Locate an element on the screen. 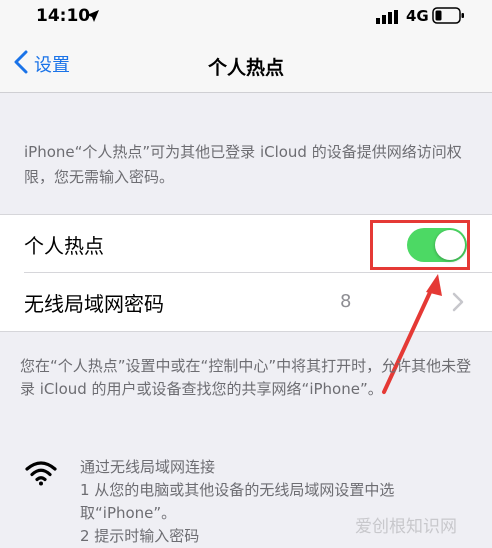 This screenshot has width=492, height=548. battery-icon is located at coordinates (449, 17).